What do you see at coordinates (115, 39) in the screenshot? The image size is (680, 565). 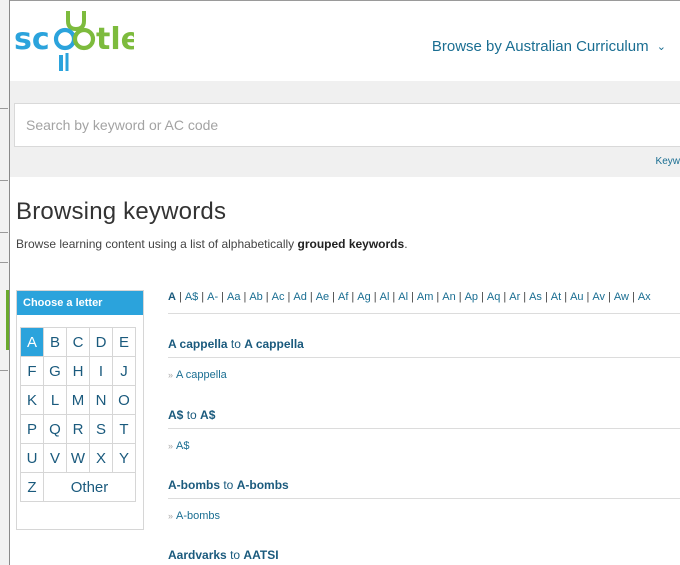 I see `logo-text-tle: tle` at bounding box center [115, 39].